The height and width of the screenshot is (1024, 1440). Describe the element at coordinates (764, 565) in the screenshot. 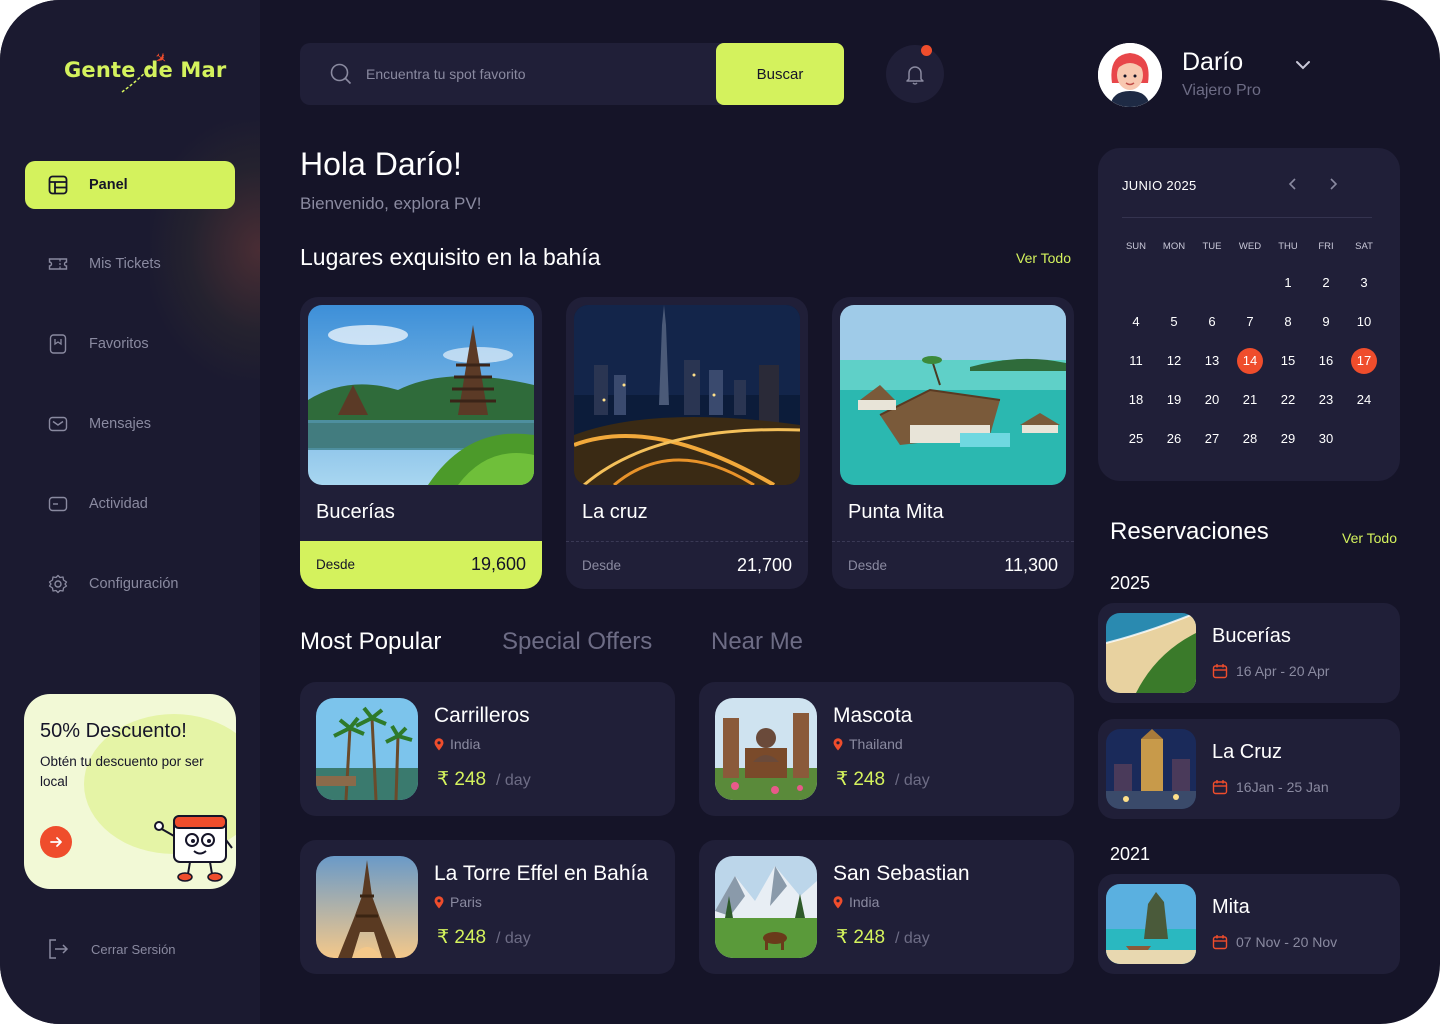

I see `place-price: 21,700` at that location.